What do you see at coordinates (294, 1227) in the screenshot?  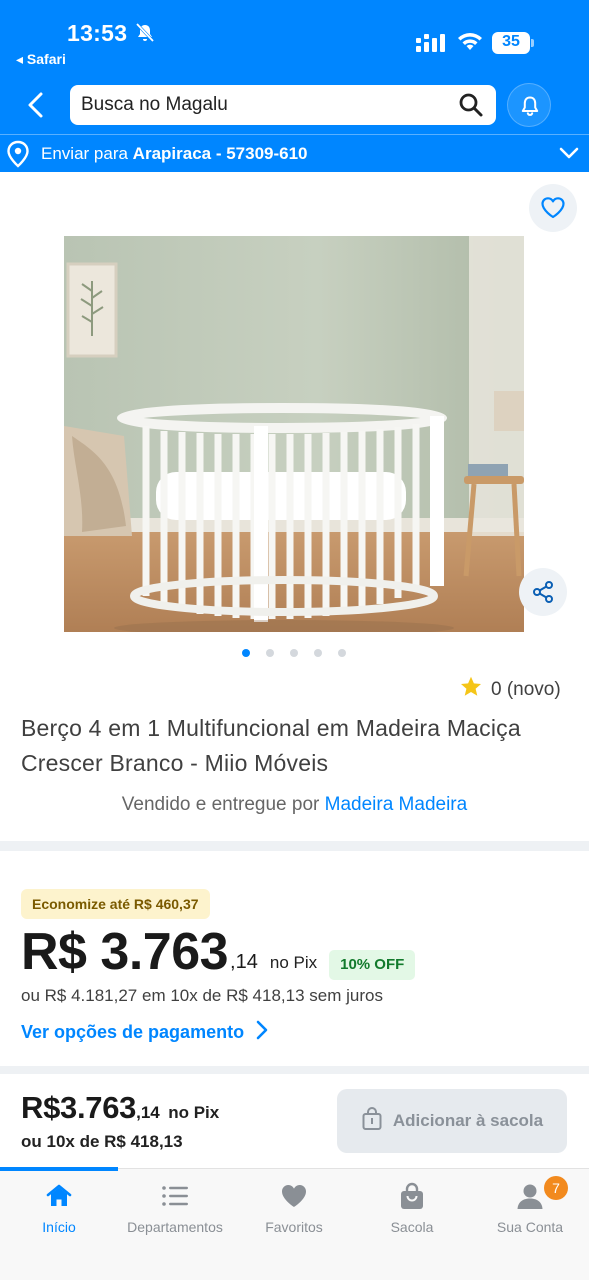 I see `tab-label: Favoritos` at bounding box center [294, 1227].